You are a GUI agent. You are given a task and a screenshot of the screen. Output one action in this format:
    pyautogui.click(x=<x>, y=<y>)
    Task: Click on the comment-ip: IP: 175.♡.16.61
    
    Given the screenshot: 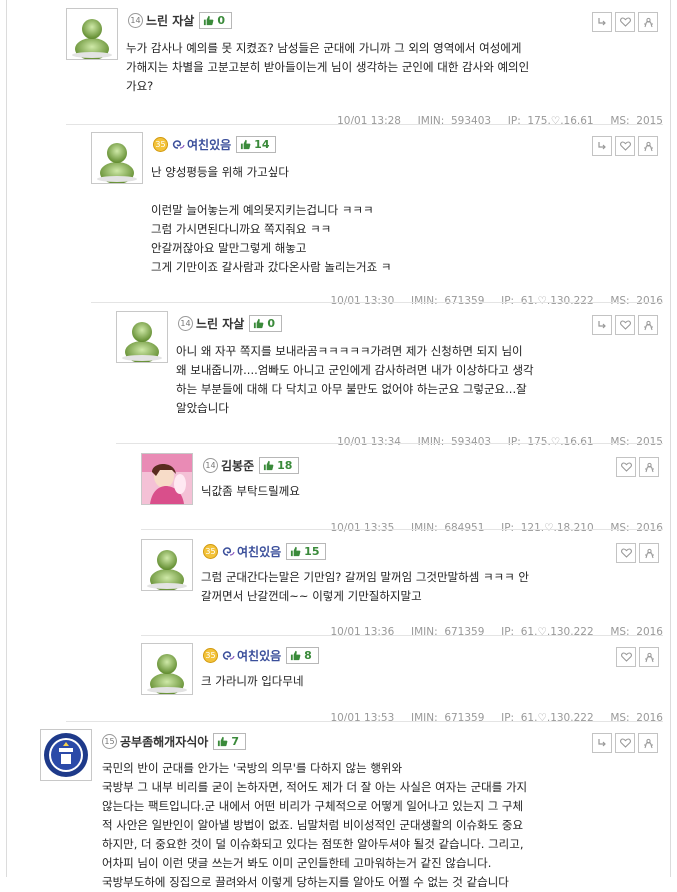 What is the action you would take?
    pyautogui.click(x=550, y=442)
    